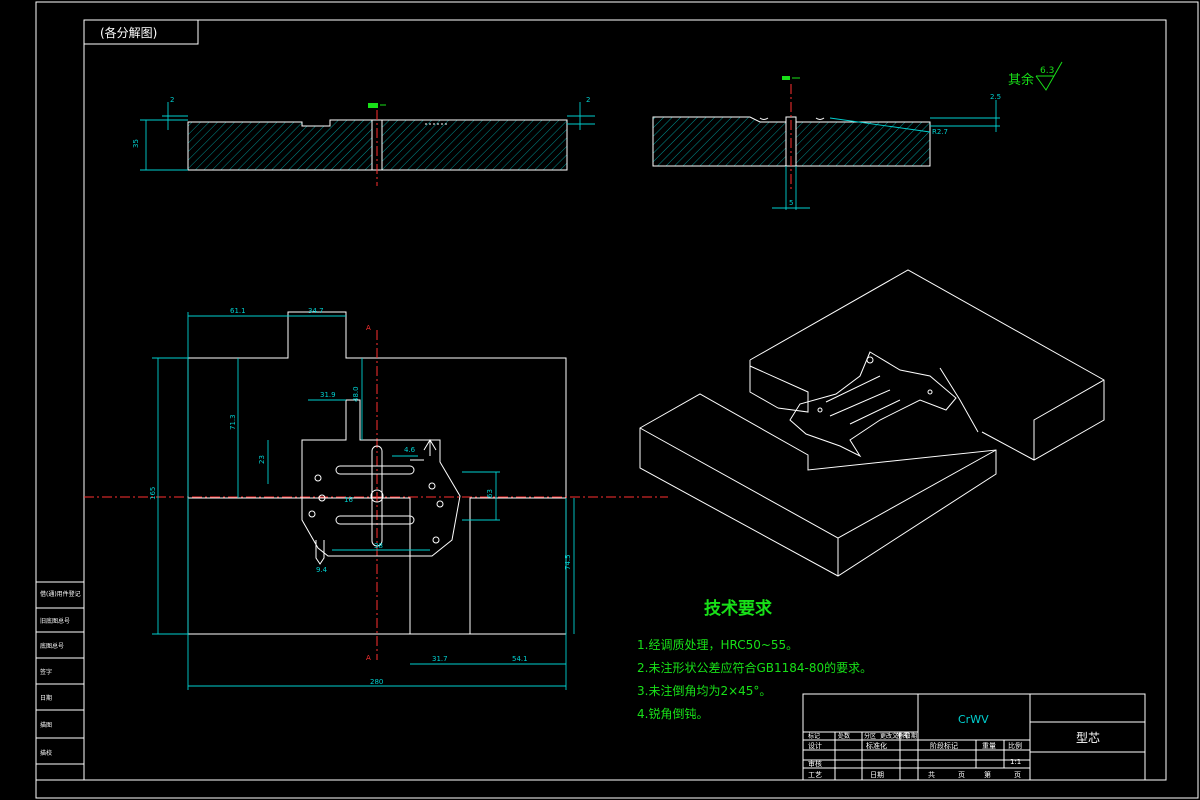 This screenshot has height=800, width=1200. I want to click on side-strip-1: 借(通)用件登记, so click(60, 594).